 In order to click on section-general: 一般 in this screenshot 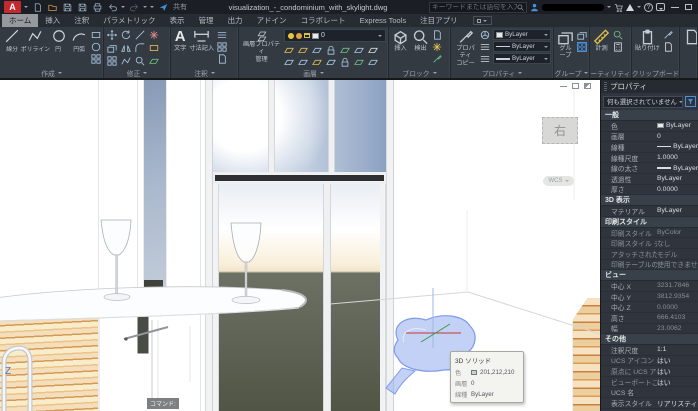, I will do `click(649, 115)`.